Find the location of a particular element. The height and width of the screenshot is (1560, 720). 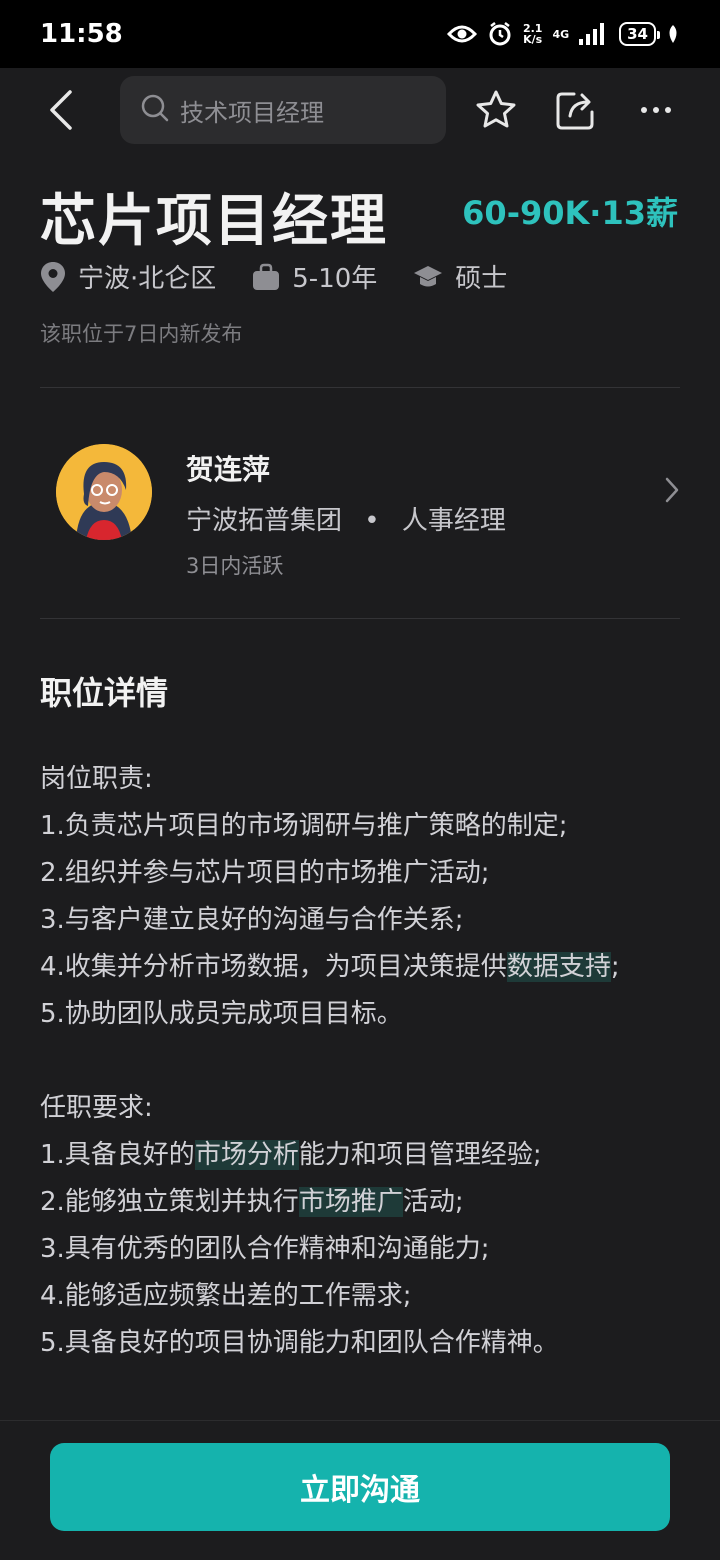

location: 宁波·北仑区 is located at coordinates (128, 276).